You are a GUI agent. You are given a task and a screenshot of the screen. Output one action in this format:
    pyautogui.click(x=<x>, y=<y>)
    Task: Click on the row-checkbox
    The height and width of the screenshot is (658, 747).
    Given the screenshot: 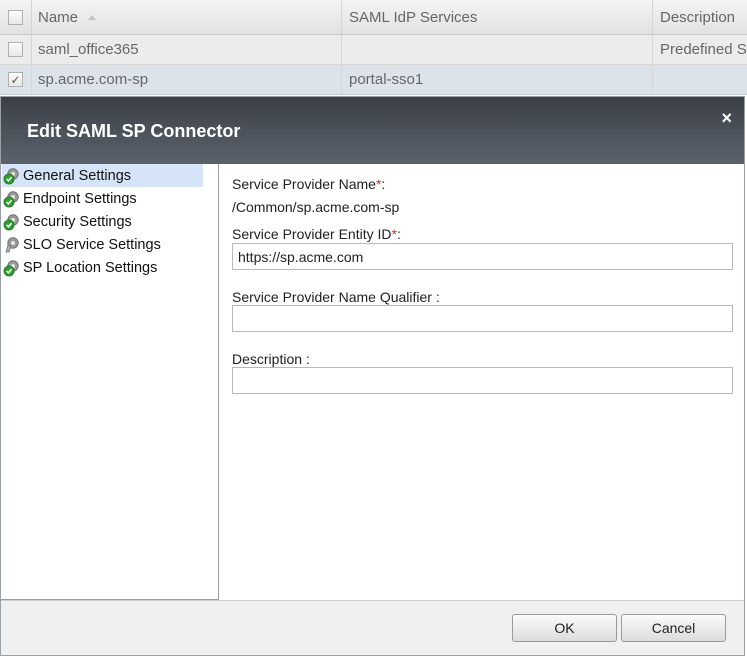 What is the action you would take?
    pyautogui.click(x=15, y=49)
    